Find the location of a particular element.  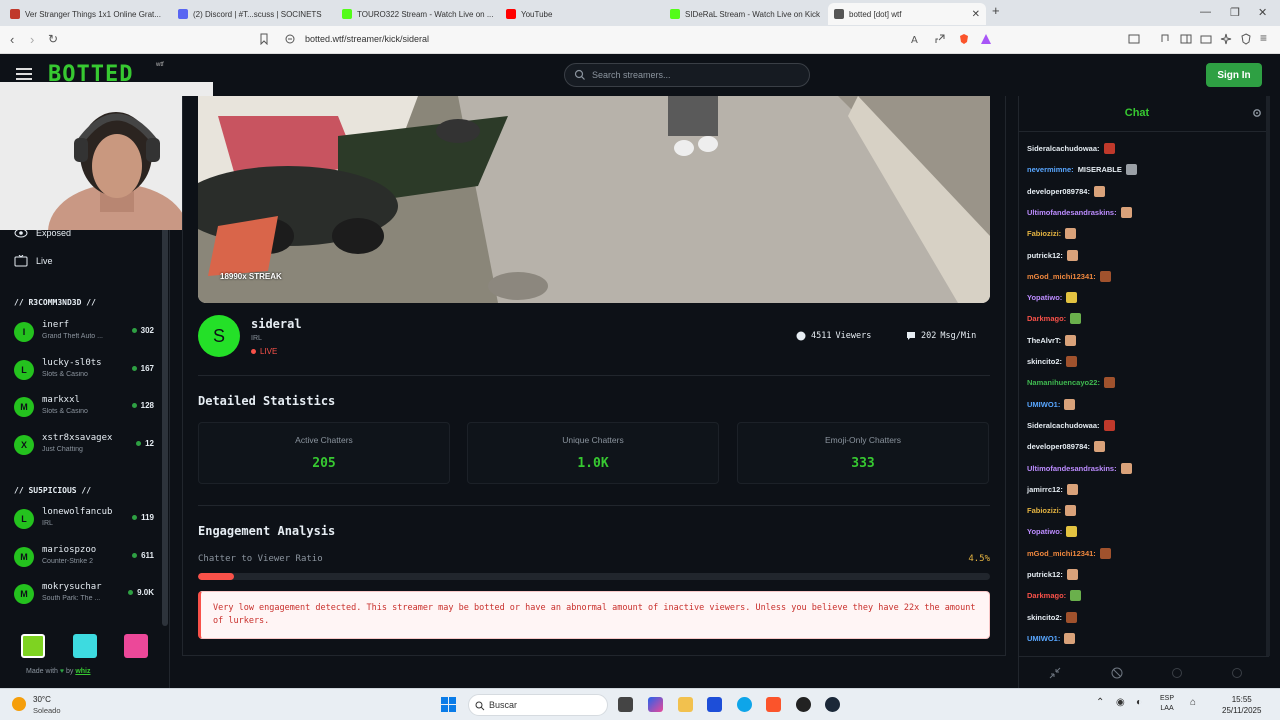

steam-icon is located at coordinates (832, 704).